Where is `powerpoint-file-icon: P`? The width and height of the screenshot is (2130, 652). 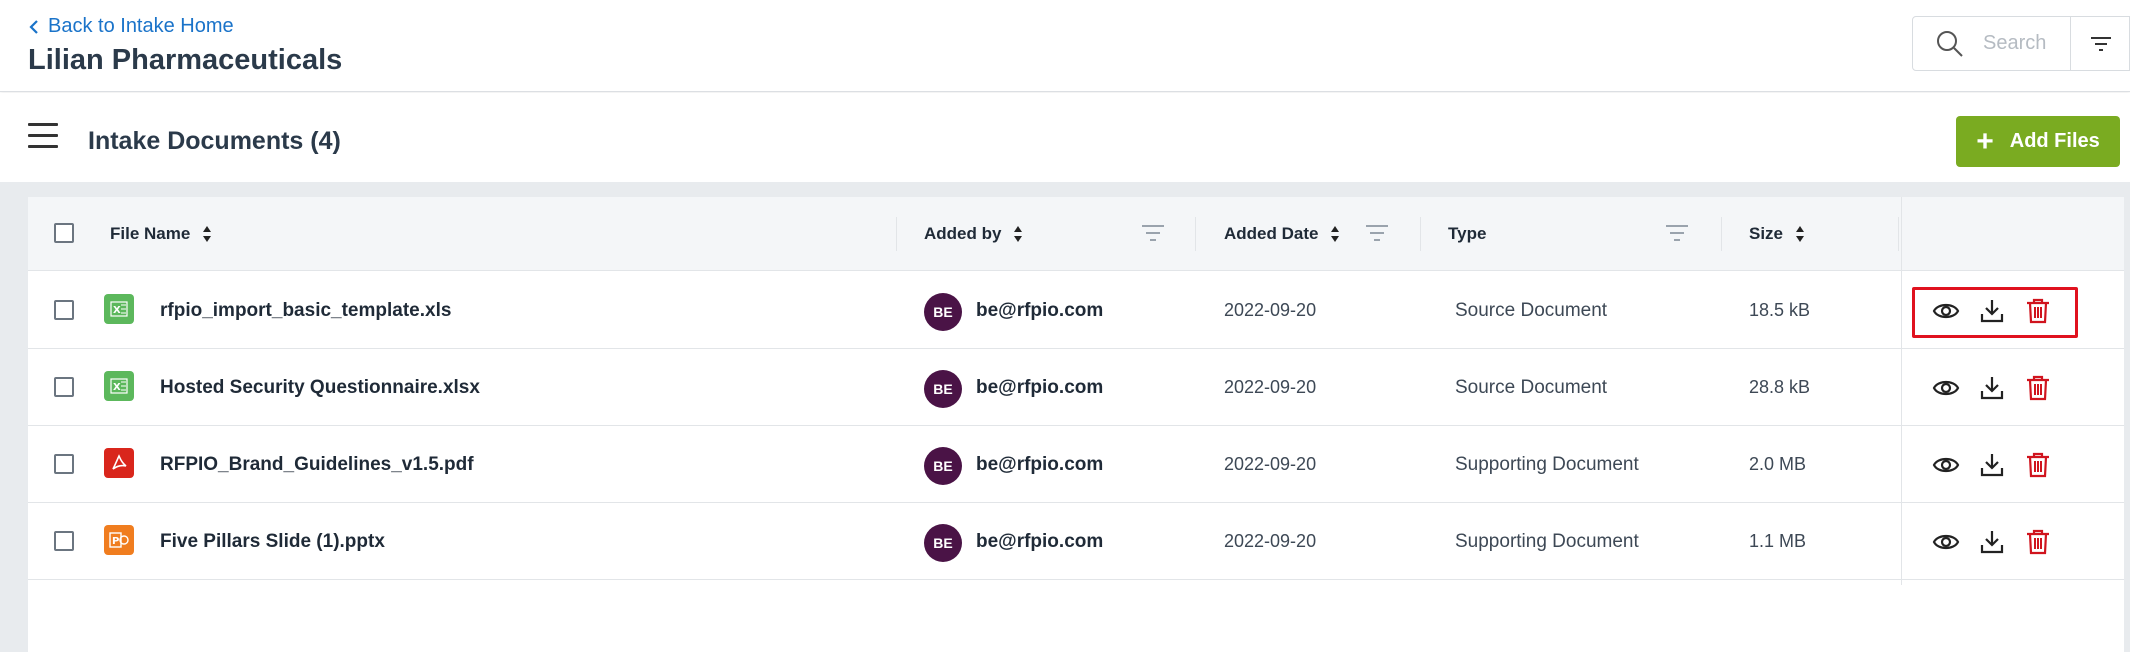
powerpoint-file-icon: P is located at coordinates (119, 540).